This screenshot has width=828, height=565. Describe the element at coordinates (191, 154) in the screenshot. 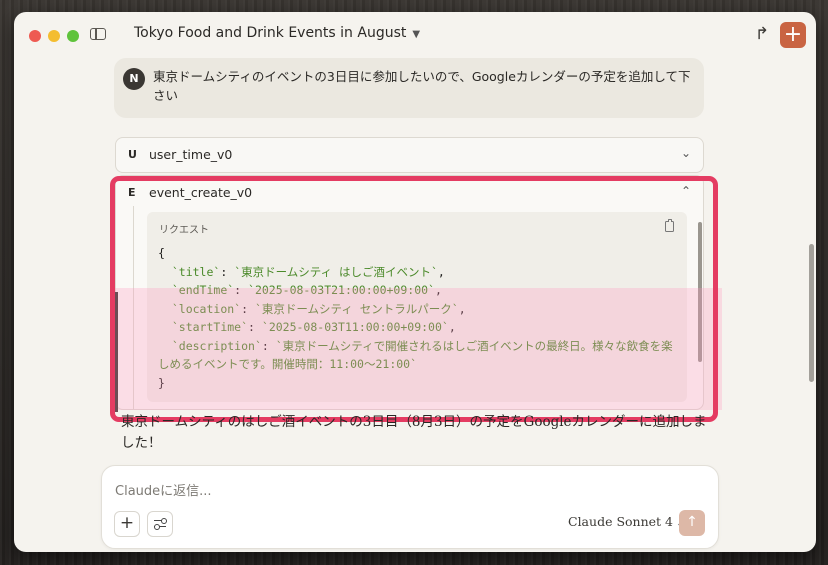

I see `tool-name: user_time_v0` at that location.